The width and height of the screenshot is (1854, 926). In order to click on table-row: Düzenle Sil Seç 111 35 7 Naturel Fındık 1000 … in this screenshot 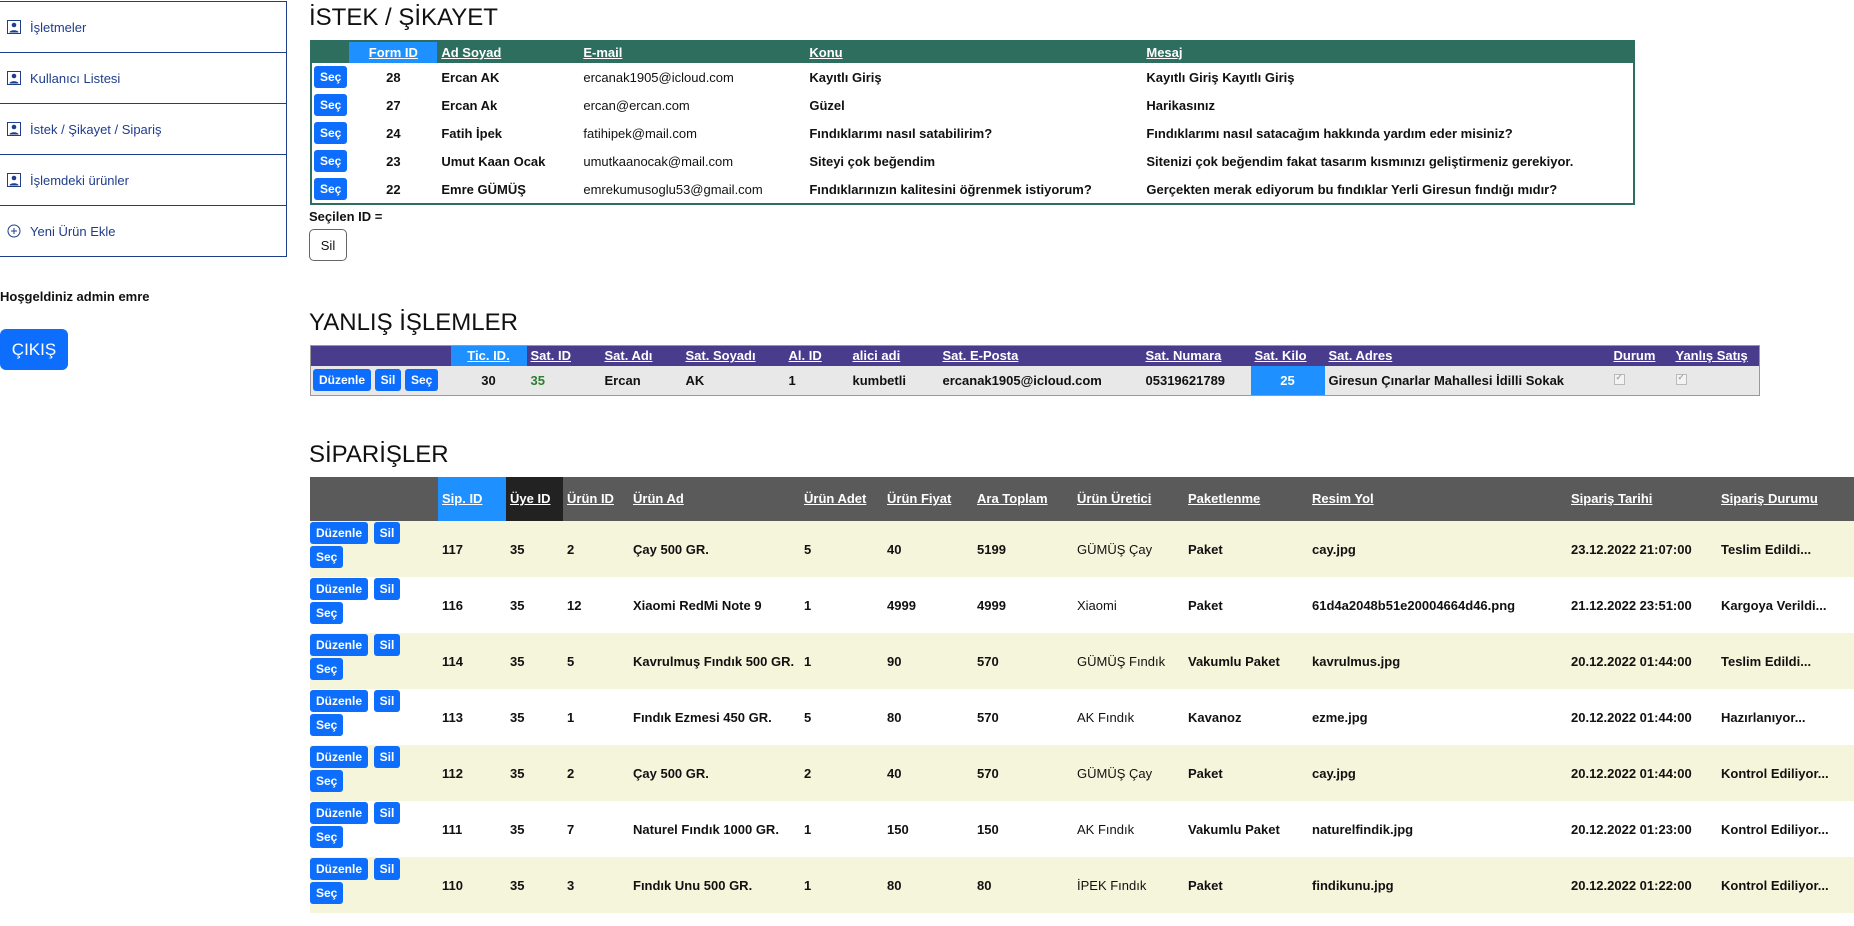, I will do `click(1082, 829)`.